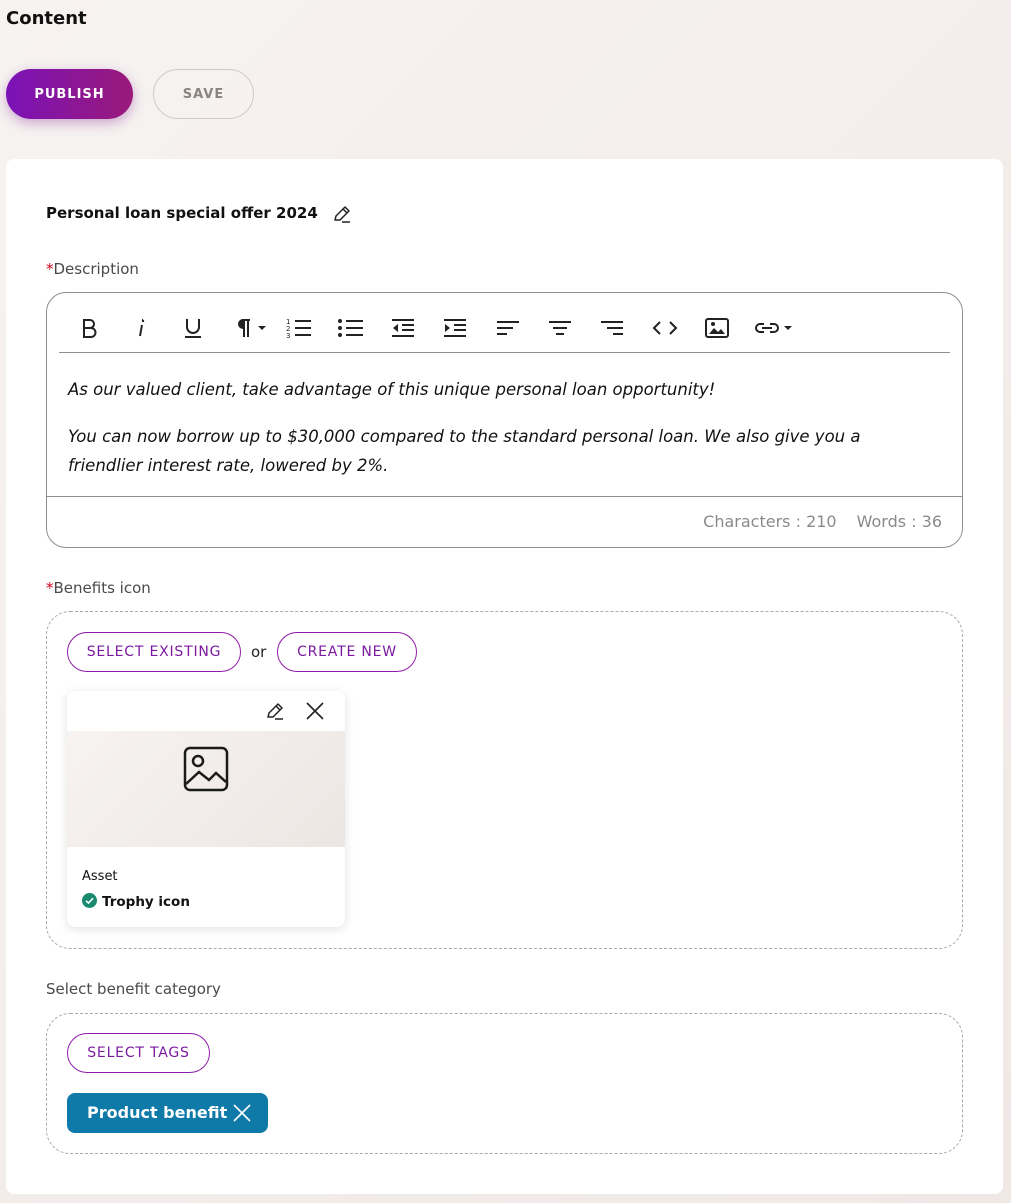  I want to click on benefits-icon-label: *Benefits icon, so click(98, 588).